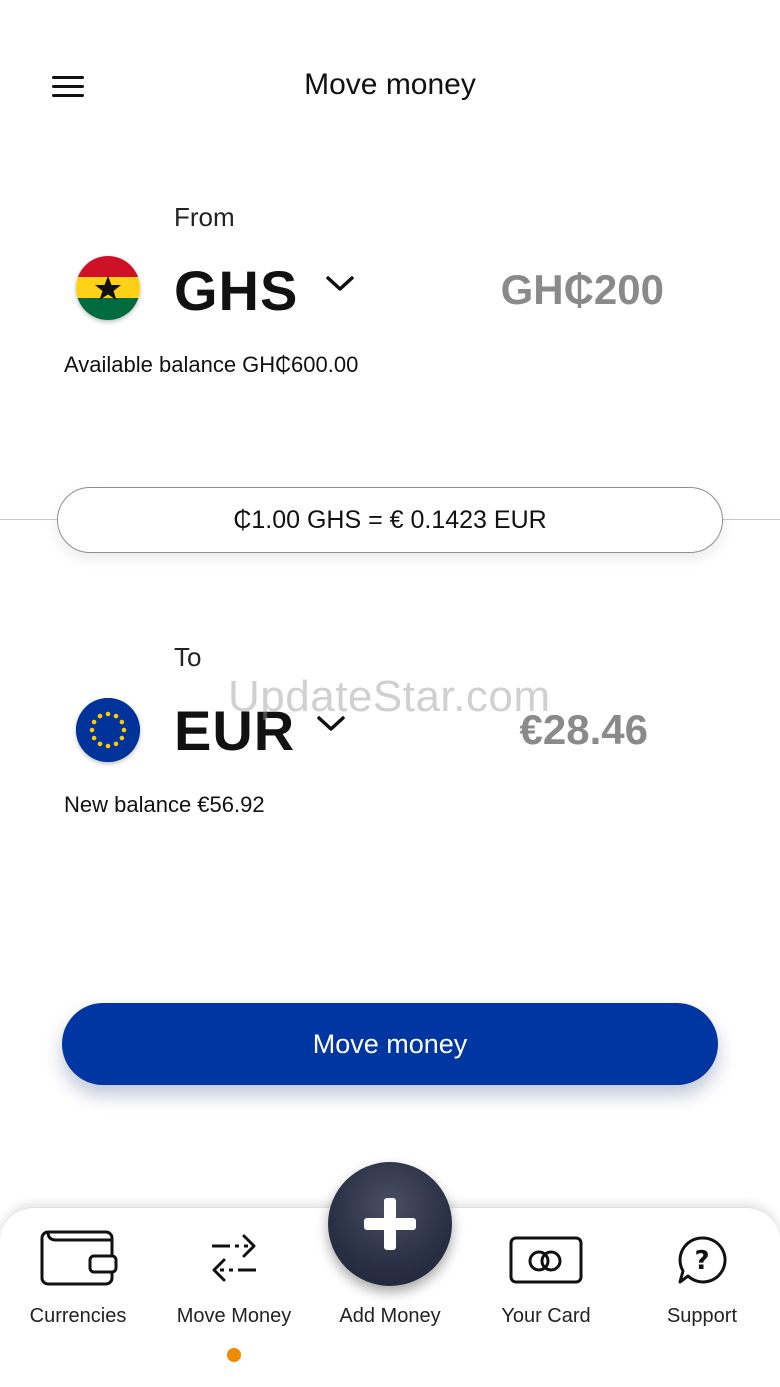 This screenshot has height=1387, width=780. What do you see at coordinates (389, 696) in the screenshot?
I see `watermark-text: UpdateStar.com` at bounding box center [389, 696].